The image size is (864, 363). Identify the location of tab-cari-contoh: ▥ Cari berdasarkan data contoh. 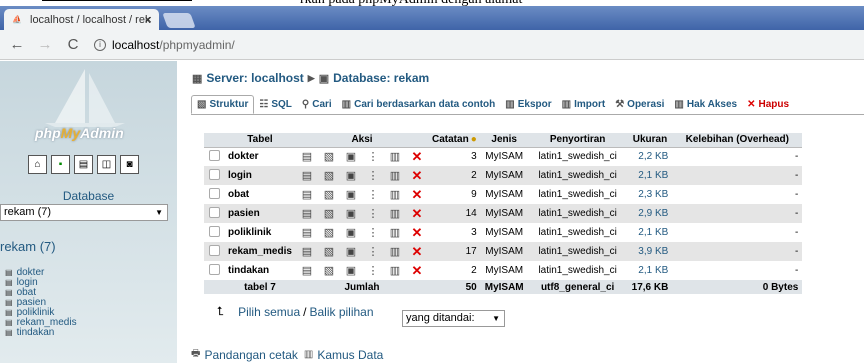
(419, 104).